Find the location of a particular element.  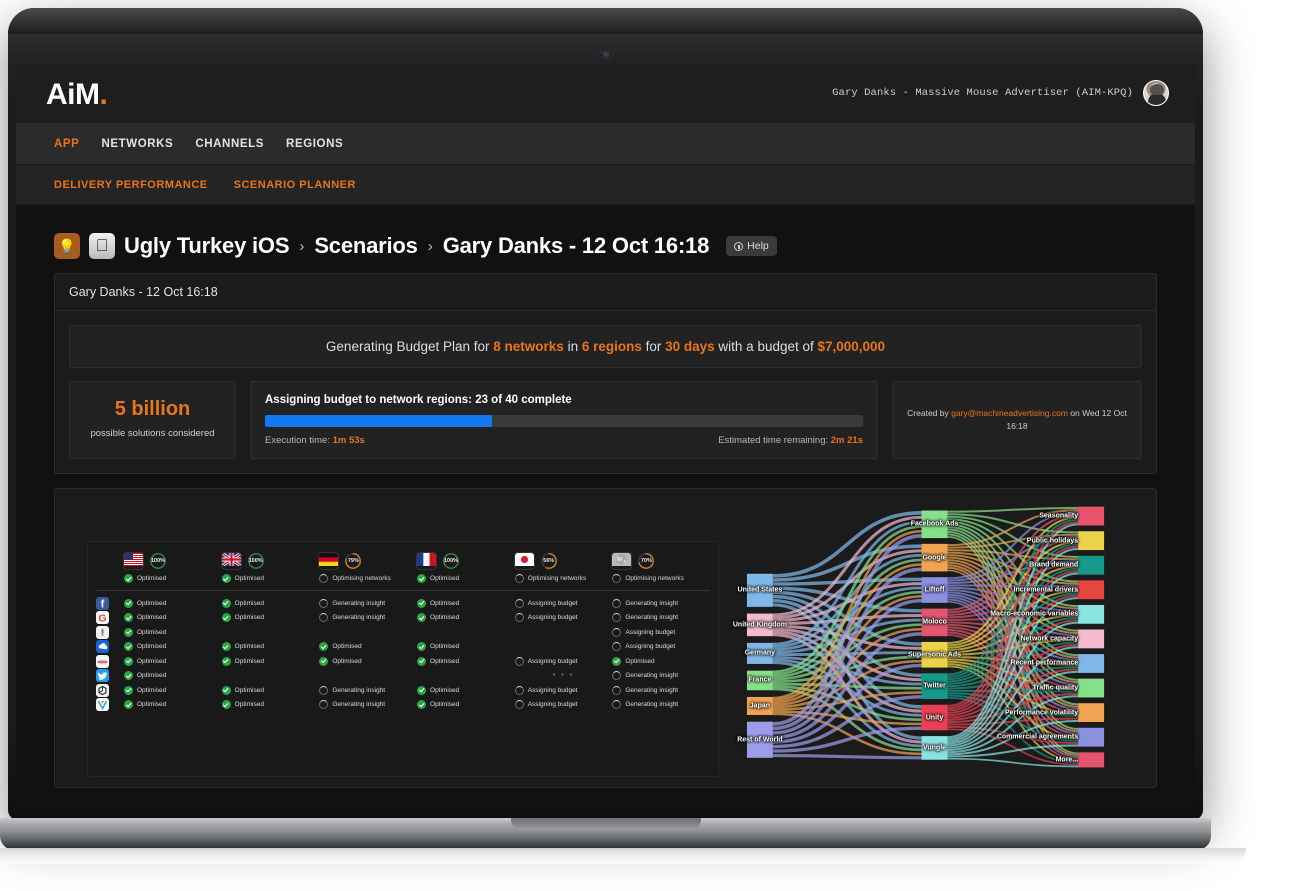

ring-percent-label: 70% is located at coordinates (646, 561).